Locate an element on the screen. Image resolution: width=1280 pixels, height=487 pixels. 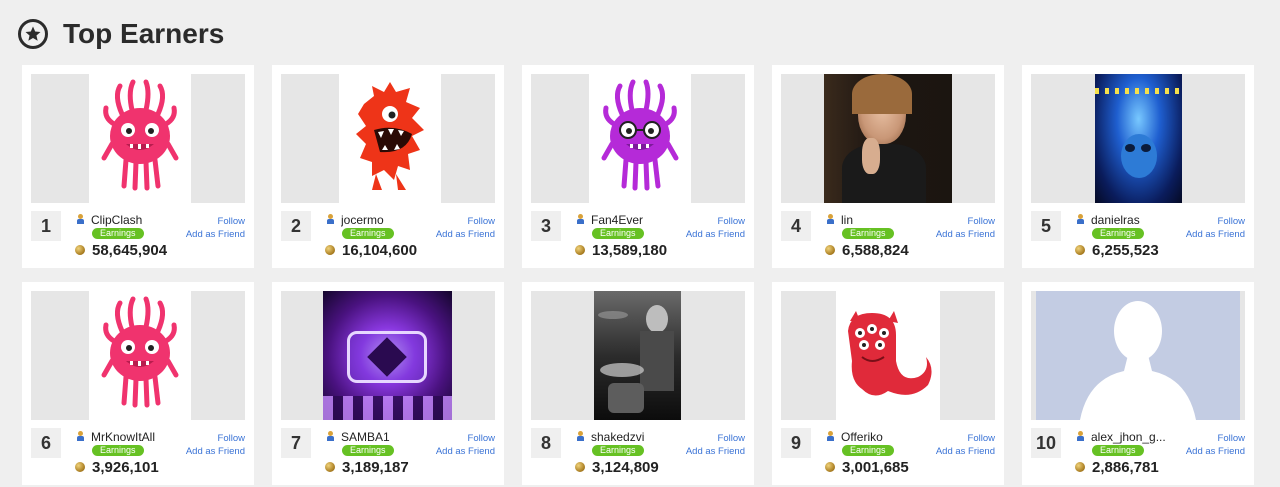
rank-number: 4 is located at coordinates (796, 226).